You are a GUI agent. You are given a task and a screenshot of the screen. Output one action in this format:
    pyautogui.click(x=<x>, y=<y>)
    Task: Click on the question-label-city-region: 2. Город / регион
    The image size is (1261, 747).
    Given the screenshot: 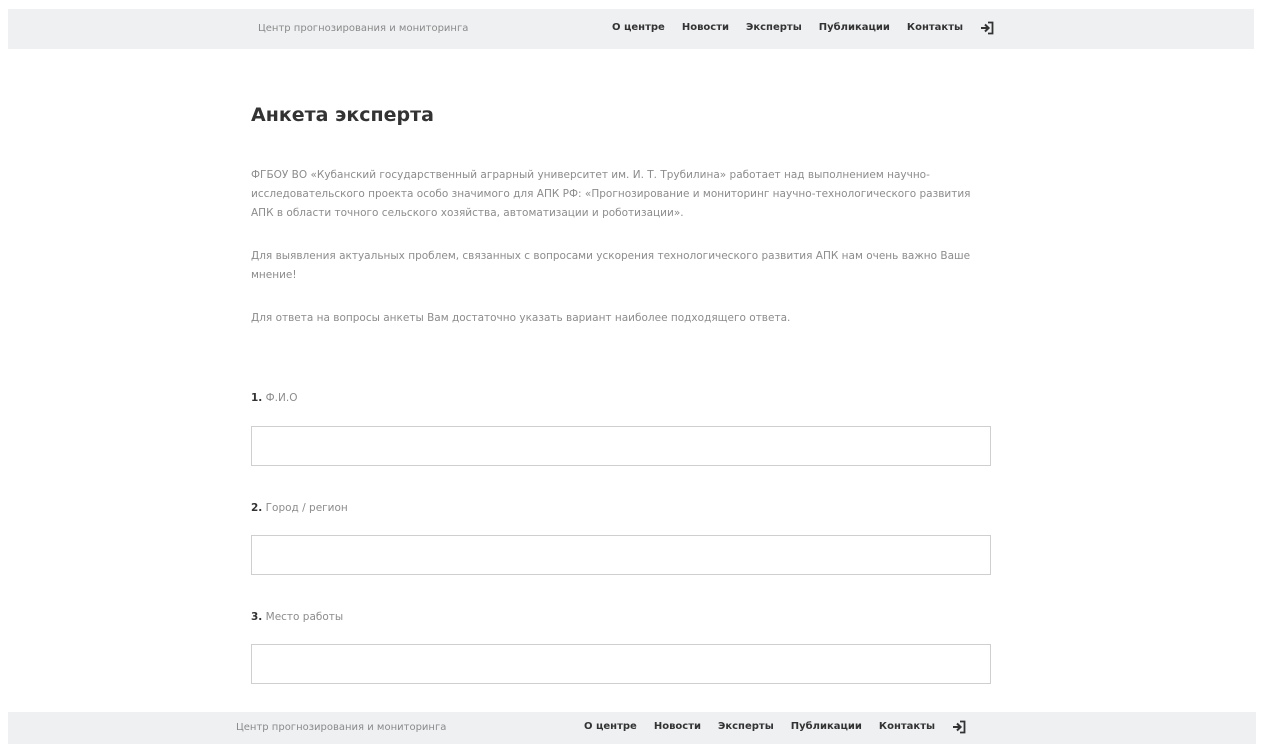 What is the action you would take?
    pyautogui.click(x=299, y=508)
    